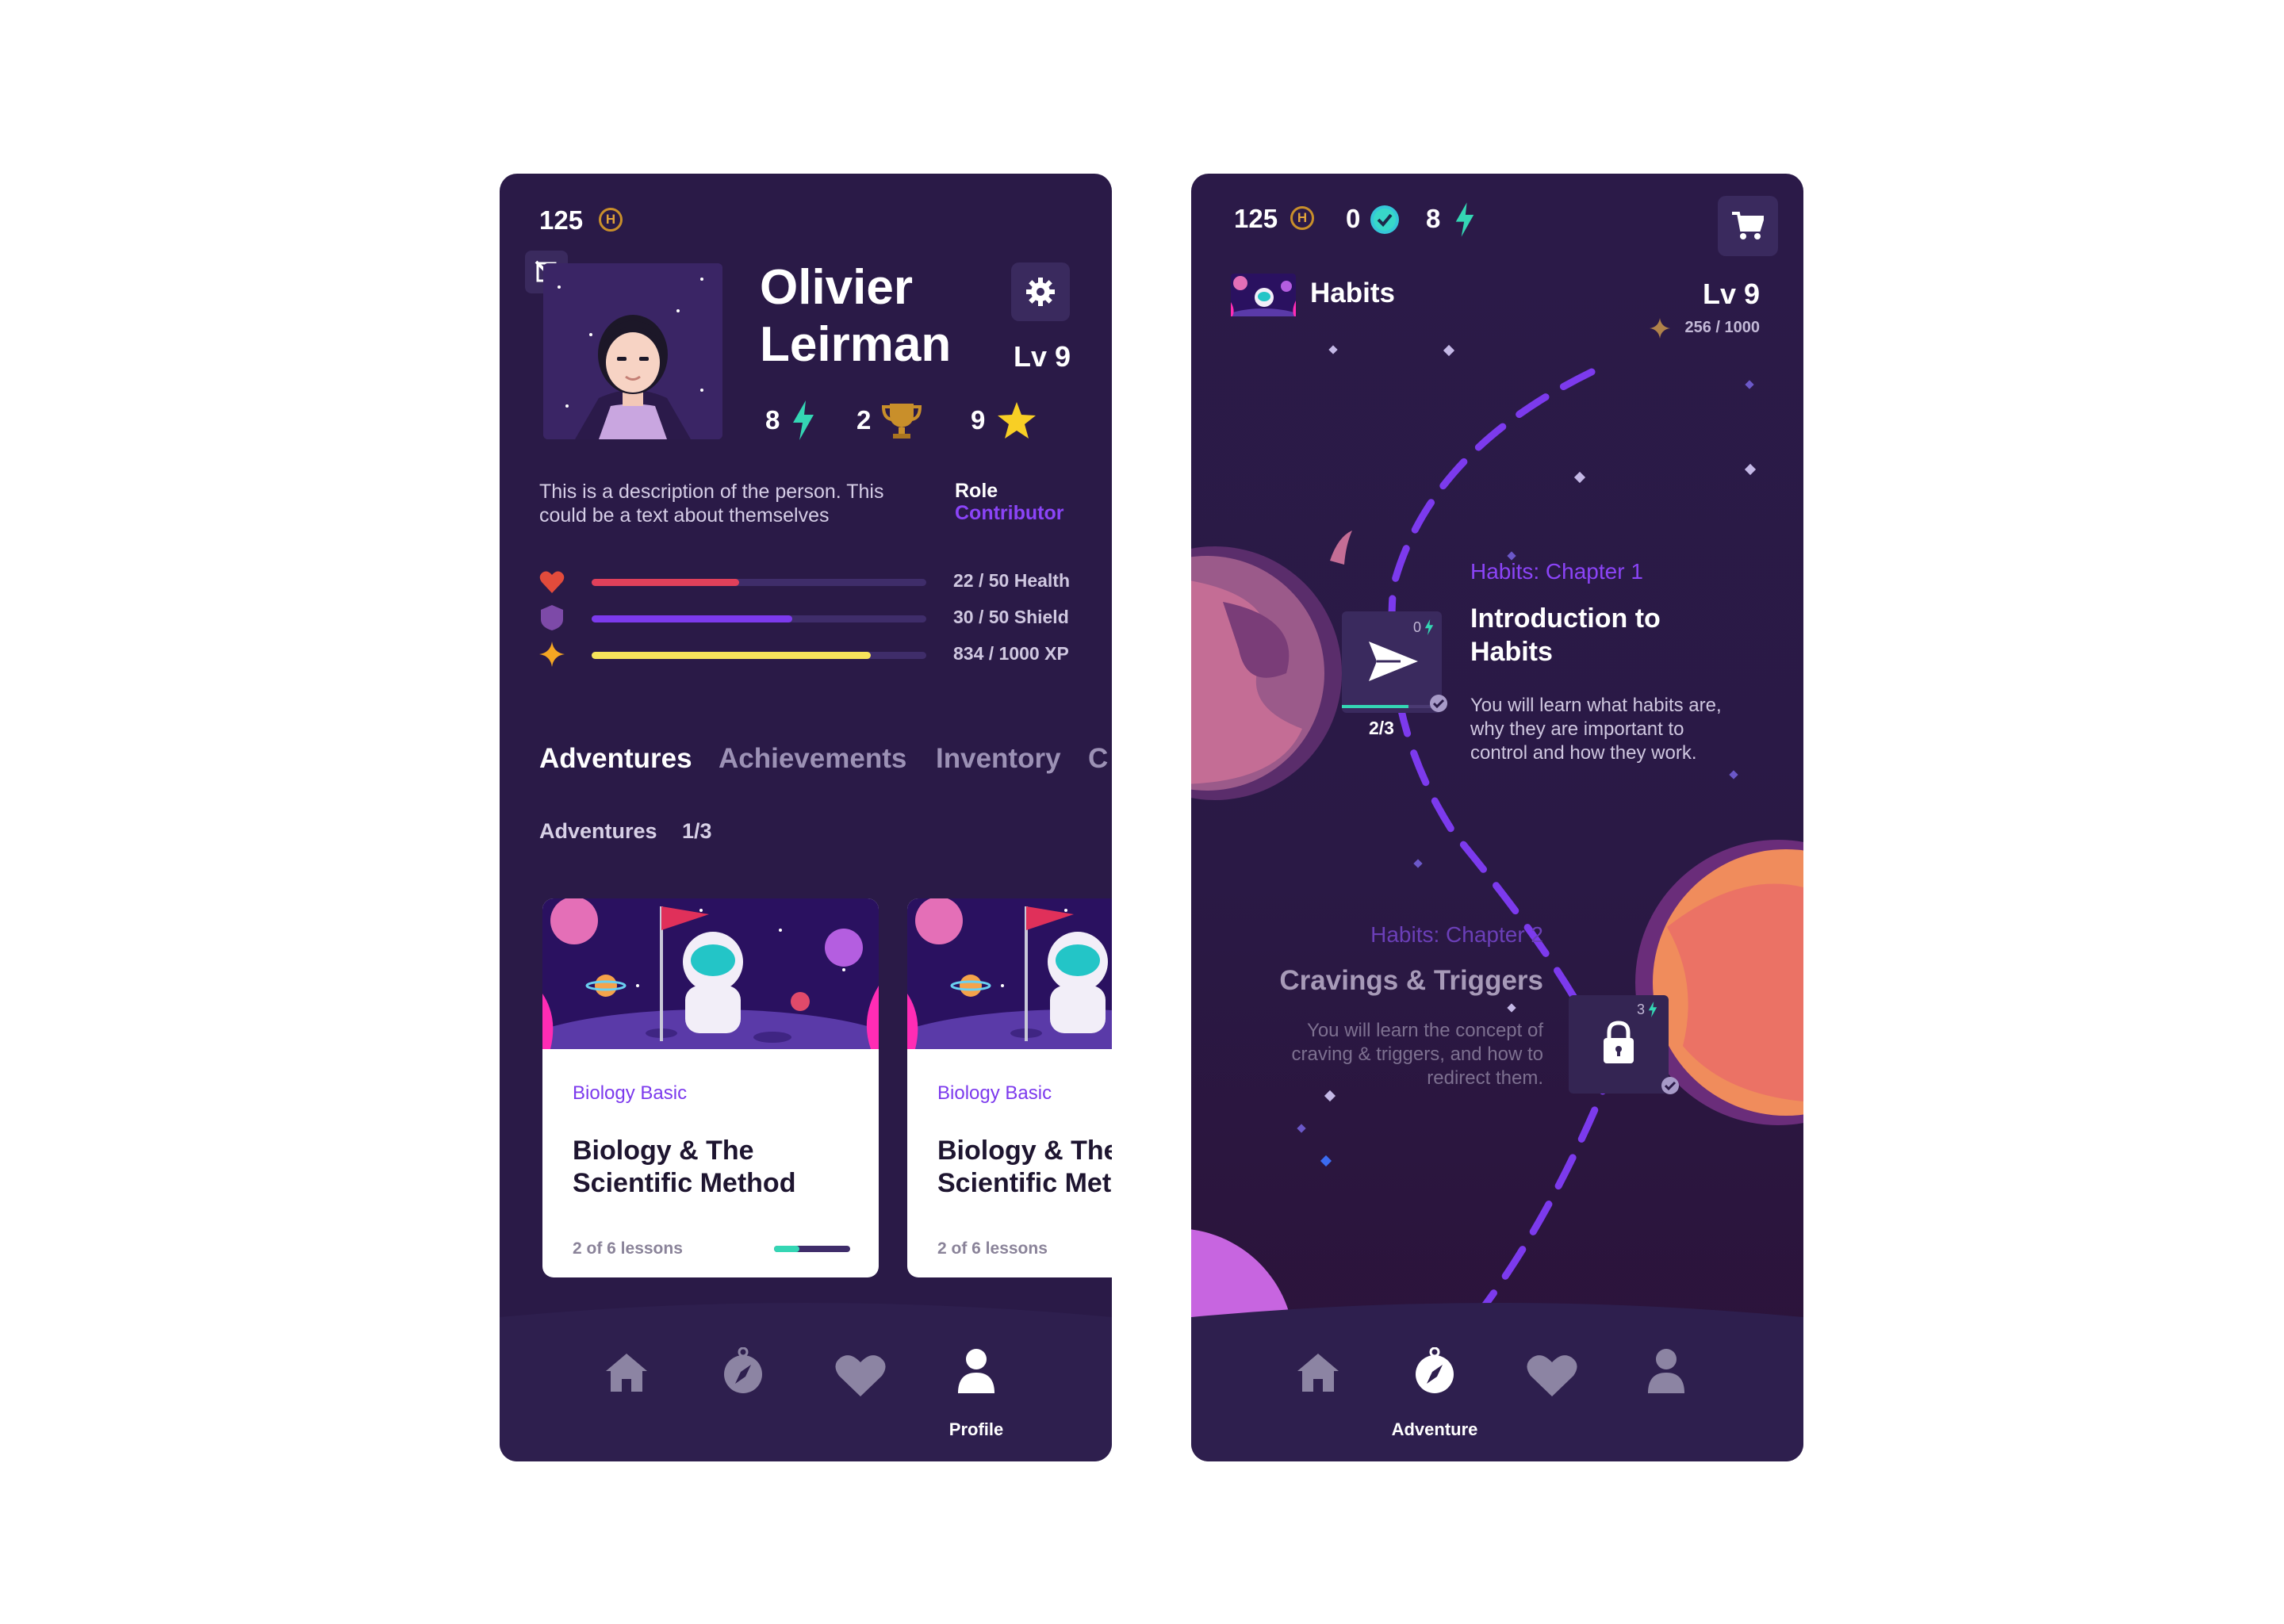 The image size is (2284, 1624). Describe the element at coordinates (1392, 706) in the screenshot. I see `node-progress-track` at that location.